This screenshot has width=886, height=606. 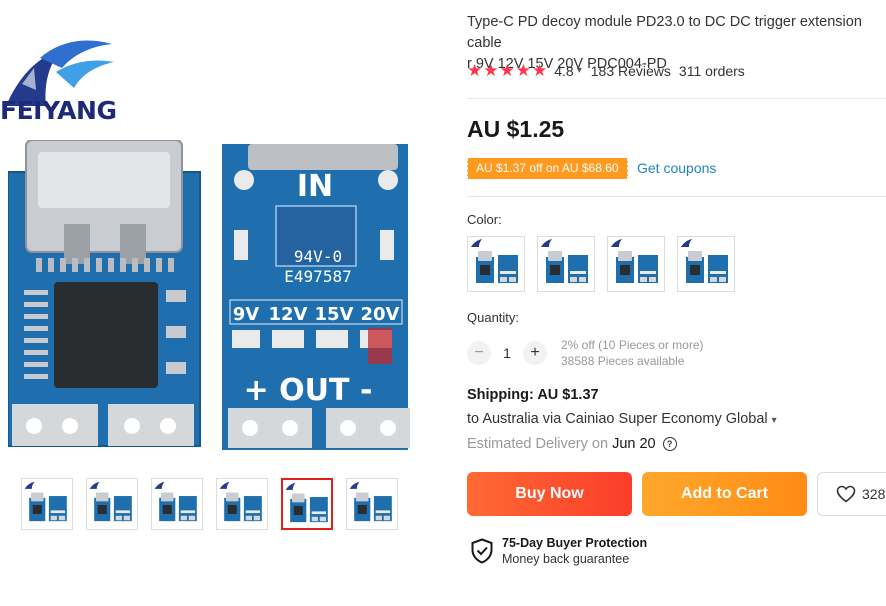 I want to click on buyer-protection-title: 75-Day Buyer Protection, so click(x=575, y=543).